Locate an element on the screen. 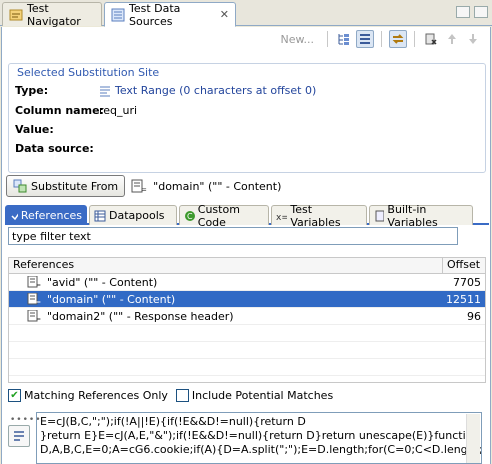  tab-test-variables-label: Test Variables is located at coordinates (315, 215).